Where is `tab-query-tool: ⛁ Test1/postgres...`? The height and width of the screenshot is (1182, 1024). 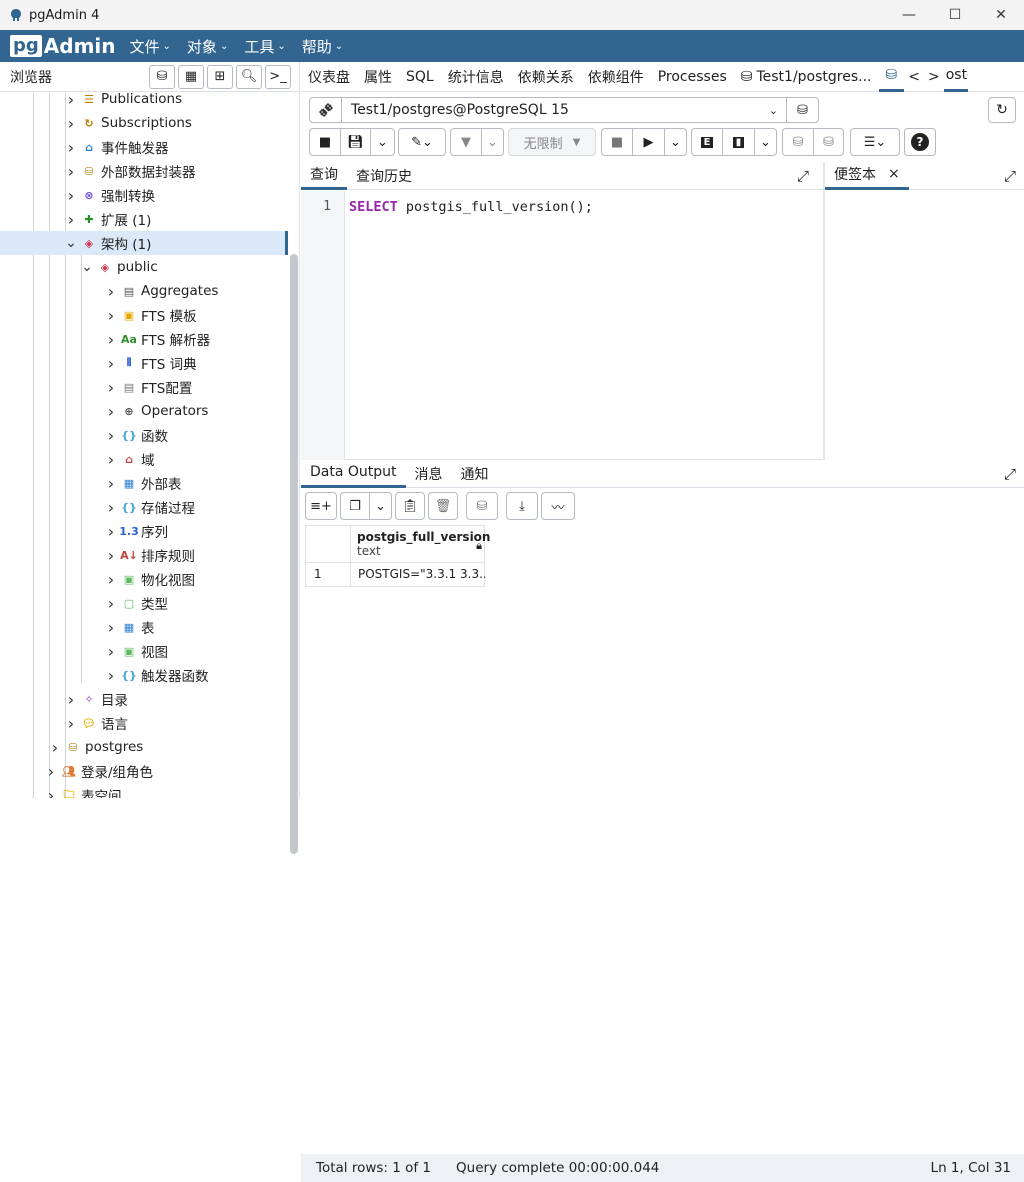 tab-query-tool: ⛁ Test1/postgres... is located at coordinates (806, 77).